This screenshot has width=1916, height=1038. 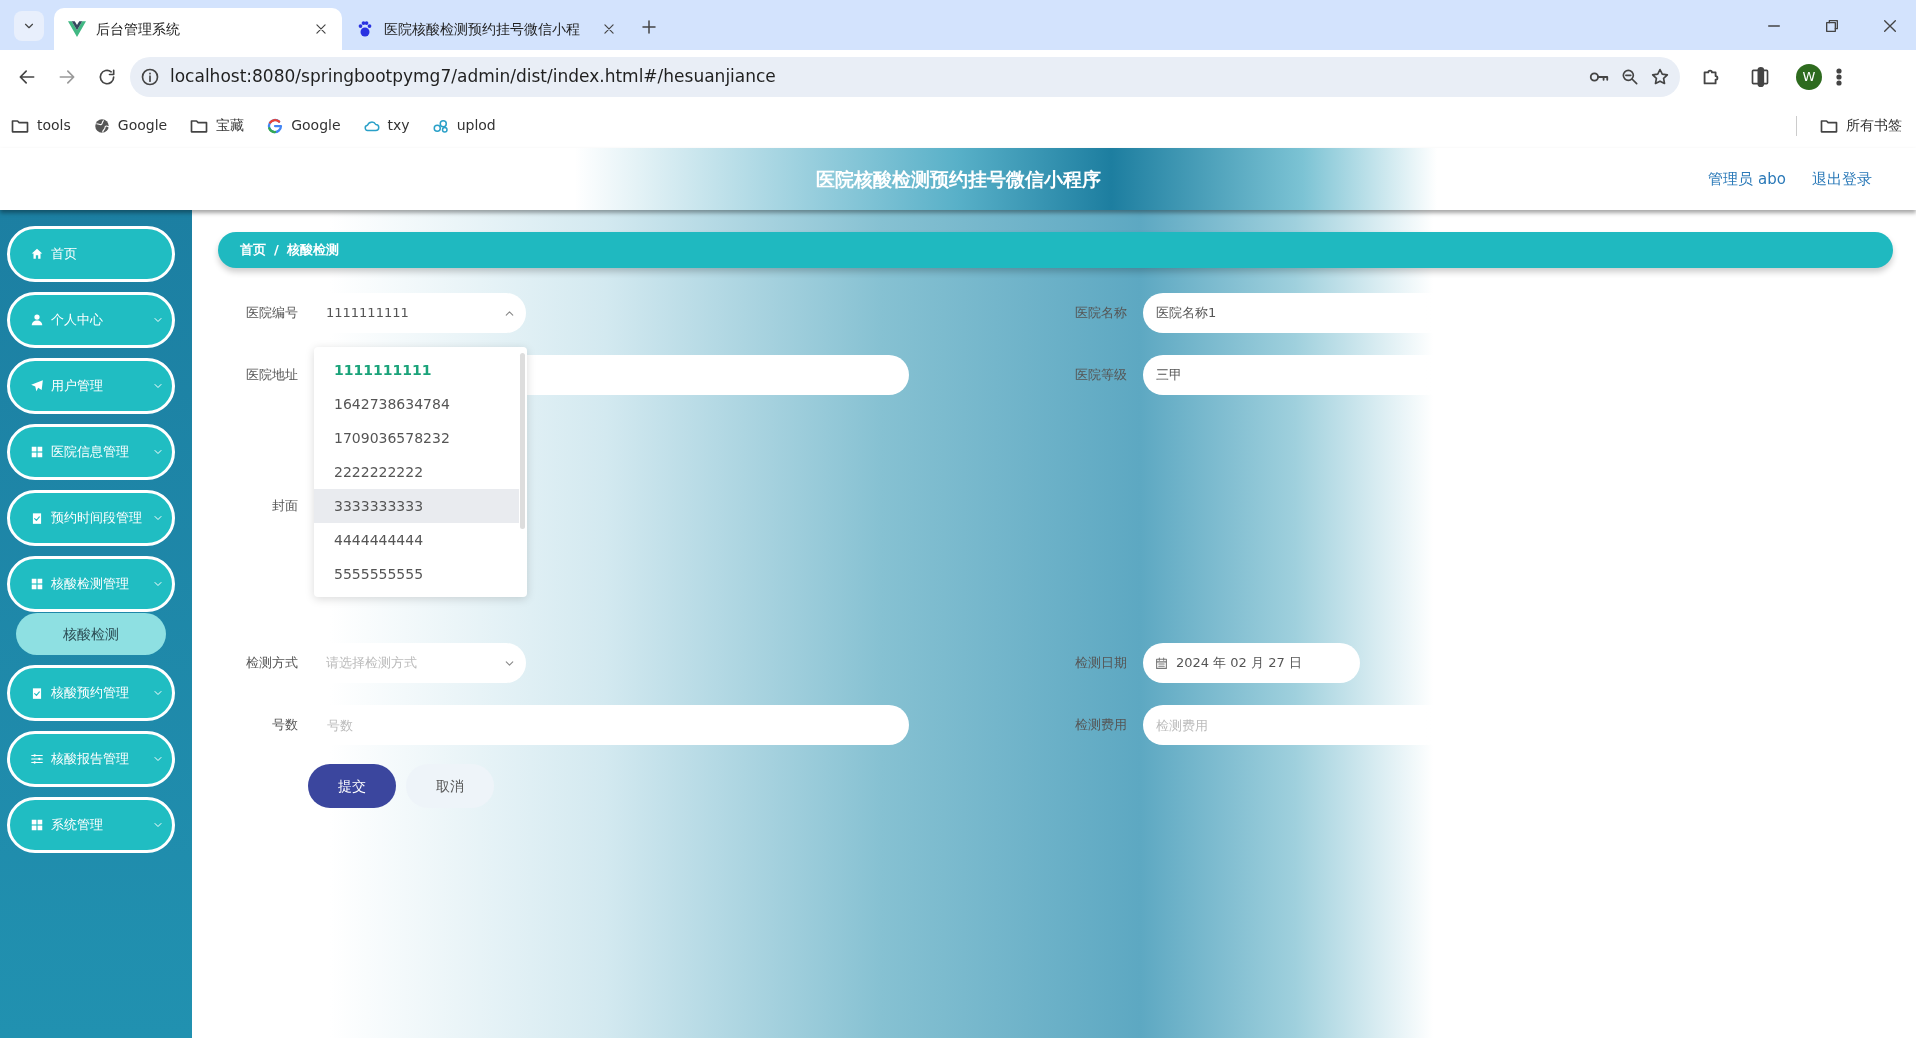 What do you see at coordinates (416, 438) in the screenshot?
I see `dropdown-option: 1709036578232` at bounding box center [416, 438].